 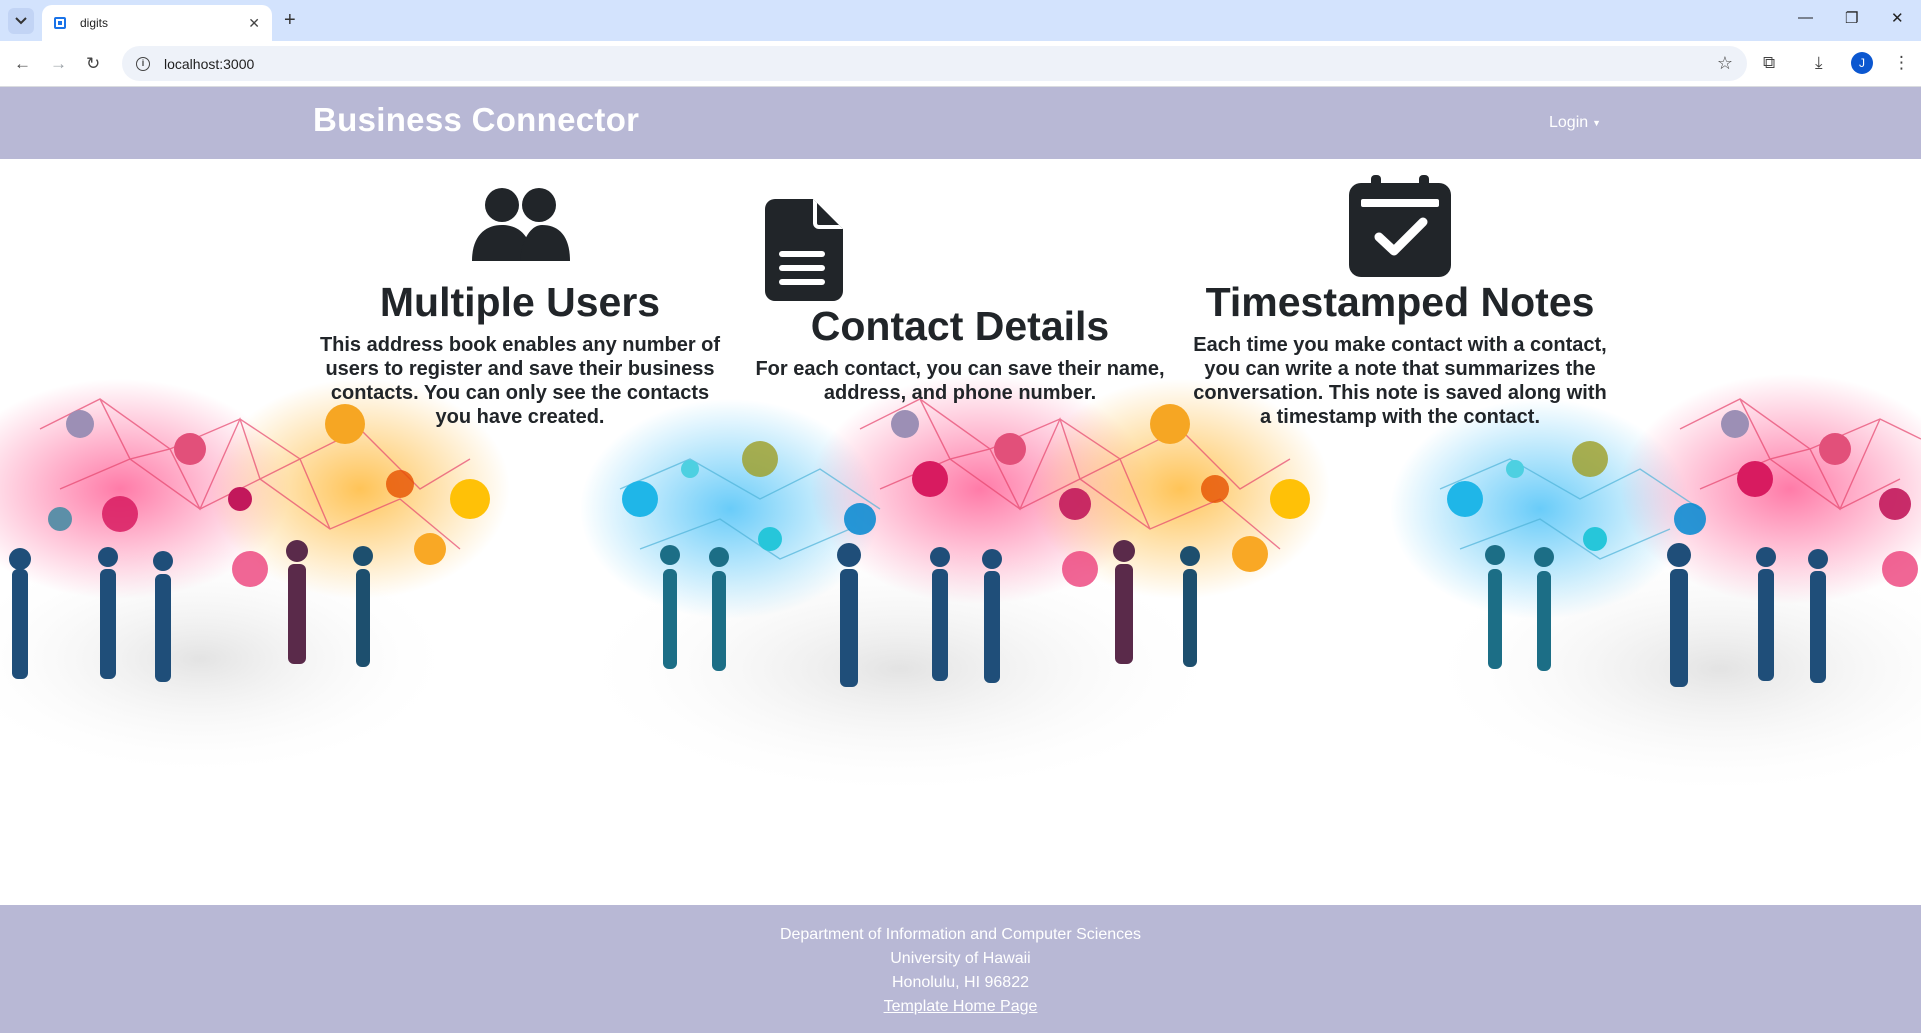 I want to click on caret-down-icon: ▼, so click(x=1597, y=122).